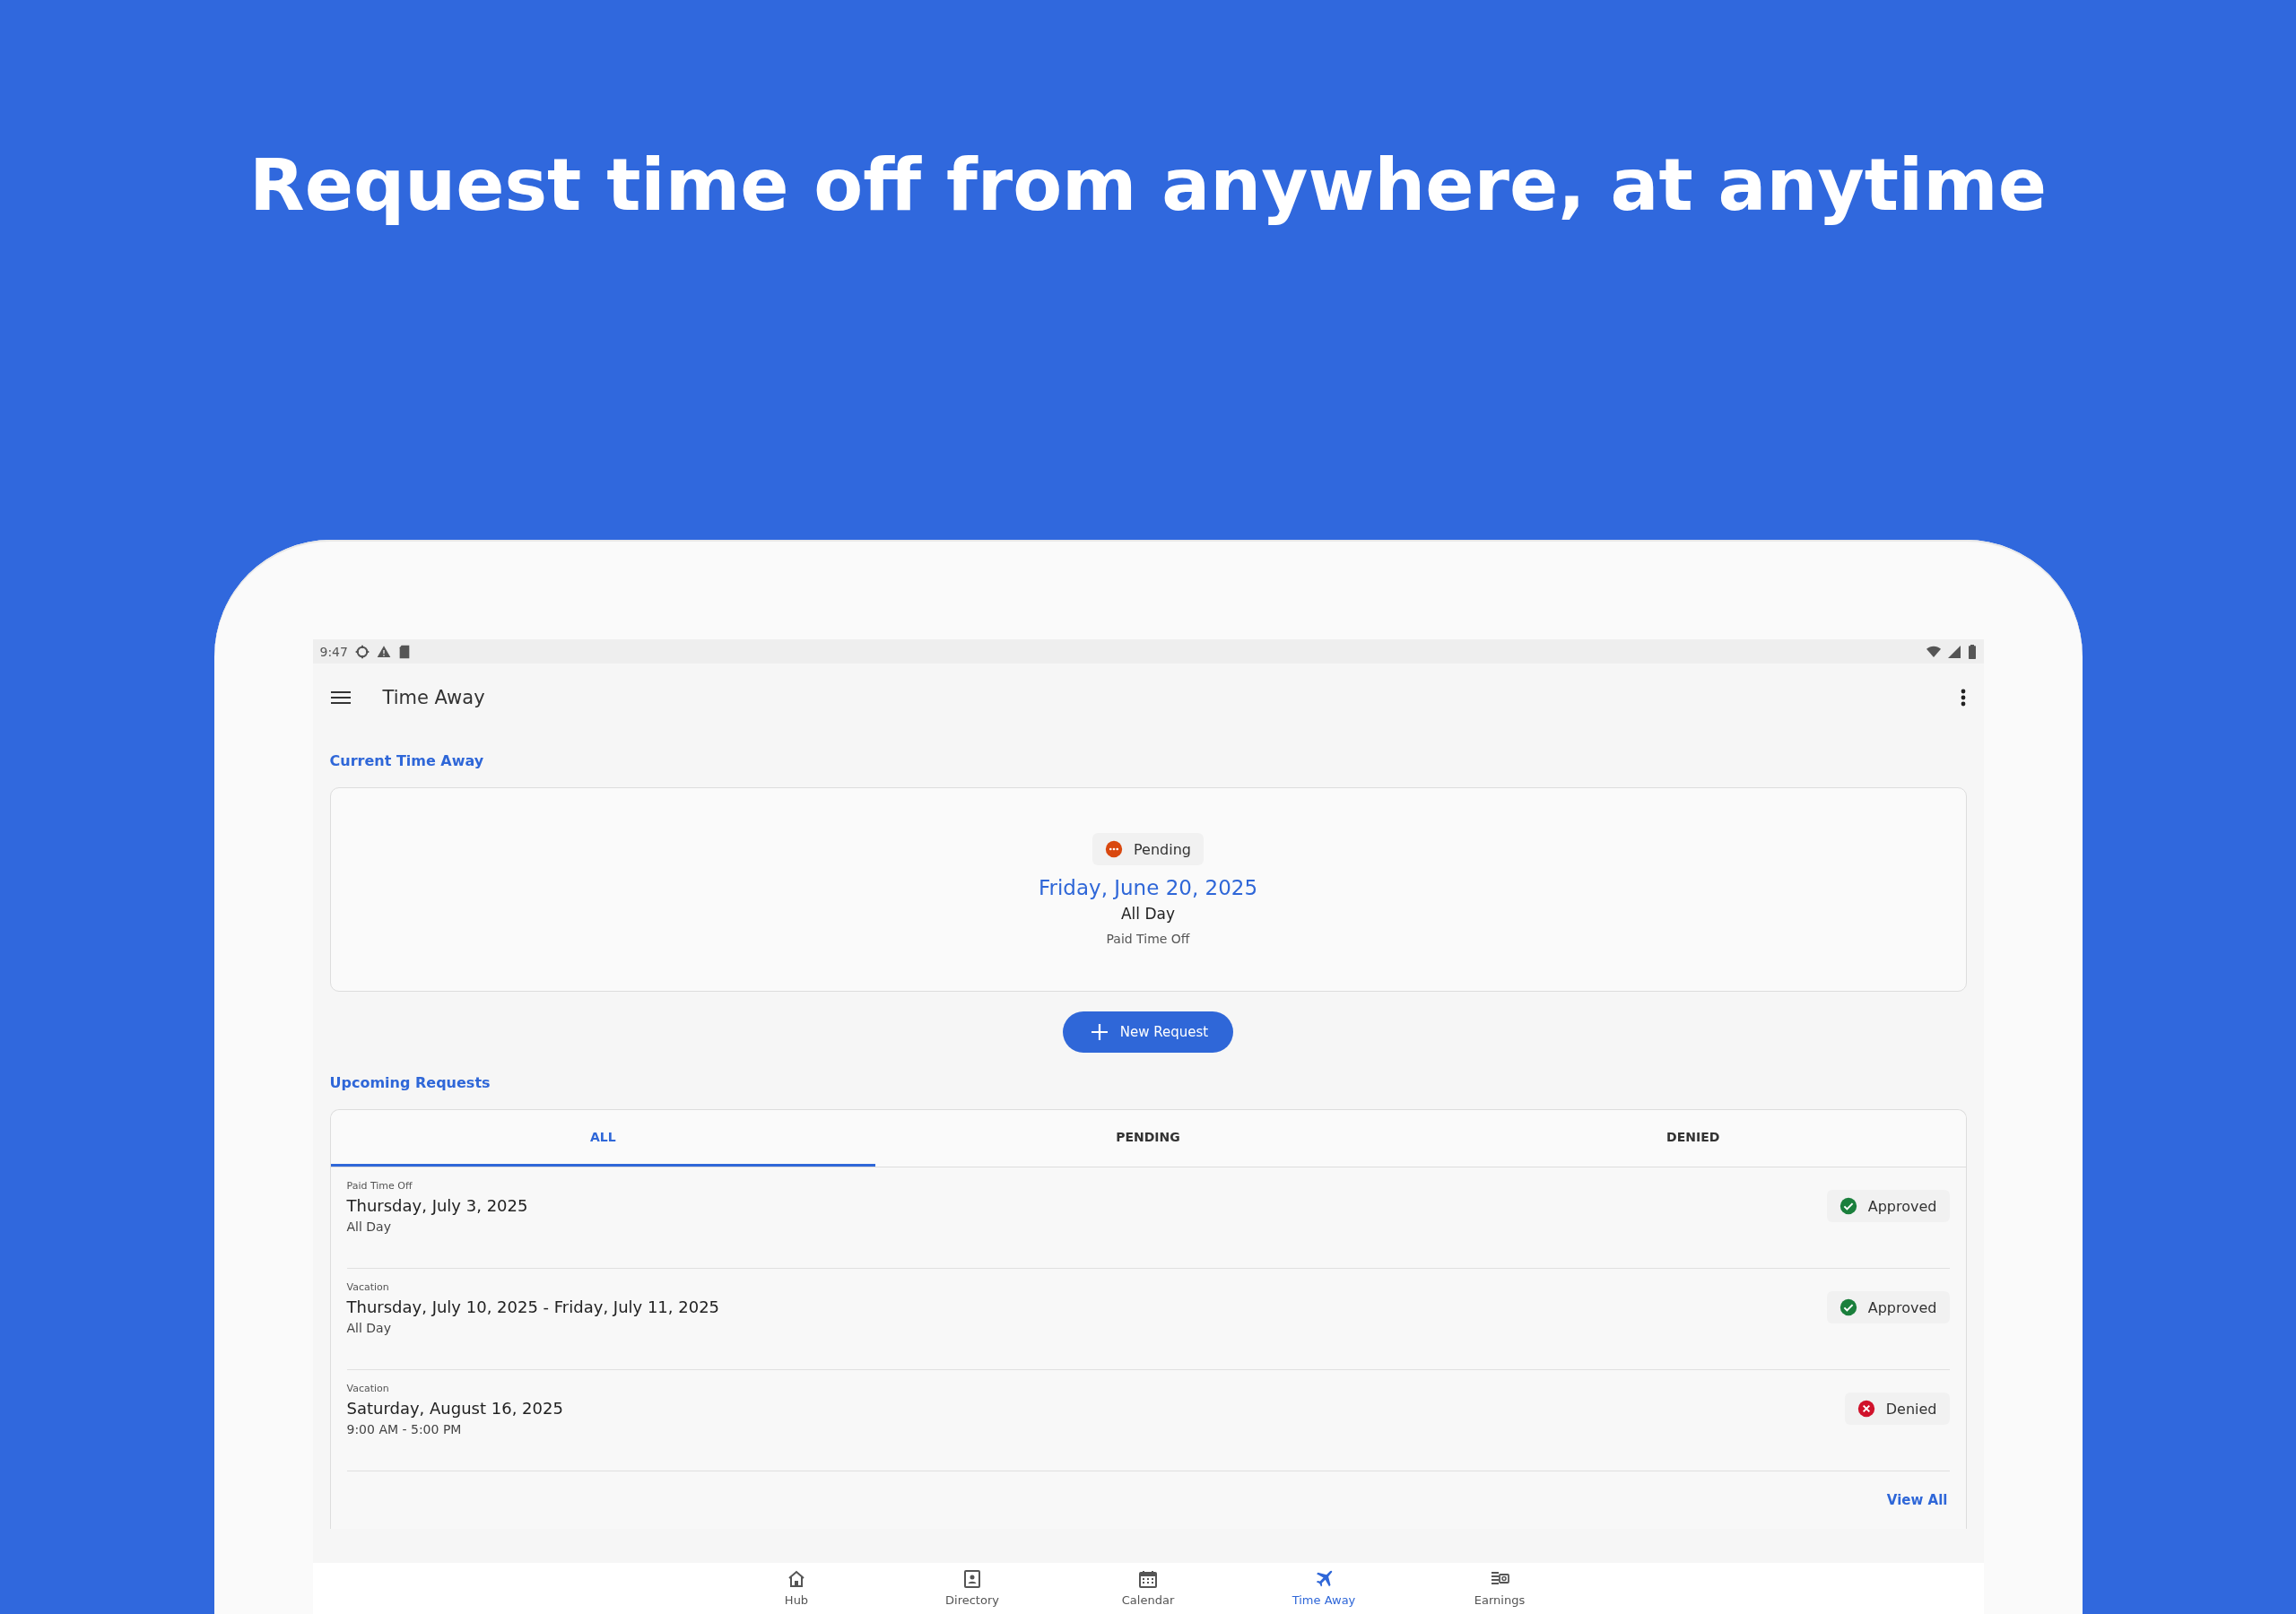  I want to click on request-dates: Thursday, July 3, 2025, so click(437, 1205).